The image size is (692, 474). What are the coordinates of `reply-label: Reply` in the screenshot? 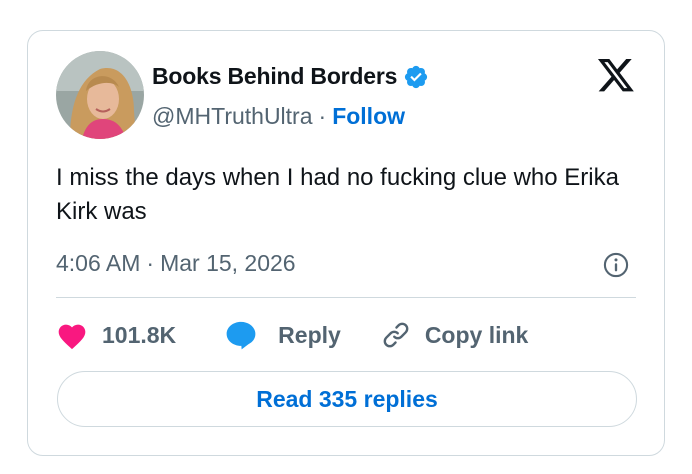 It's located at (309, 334).